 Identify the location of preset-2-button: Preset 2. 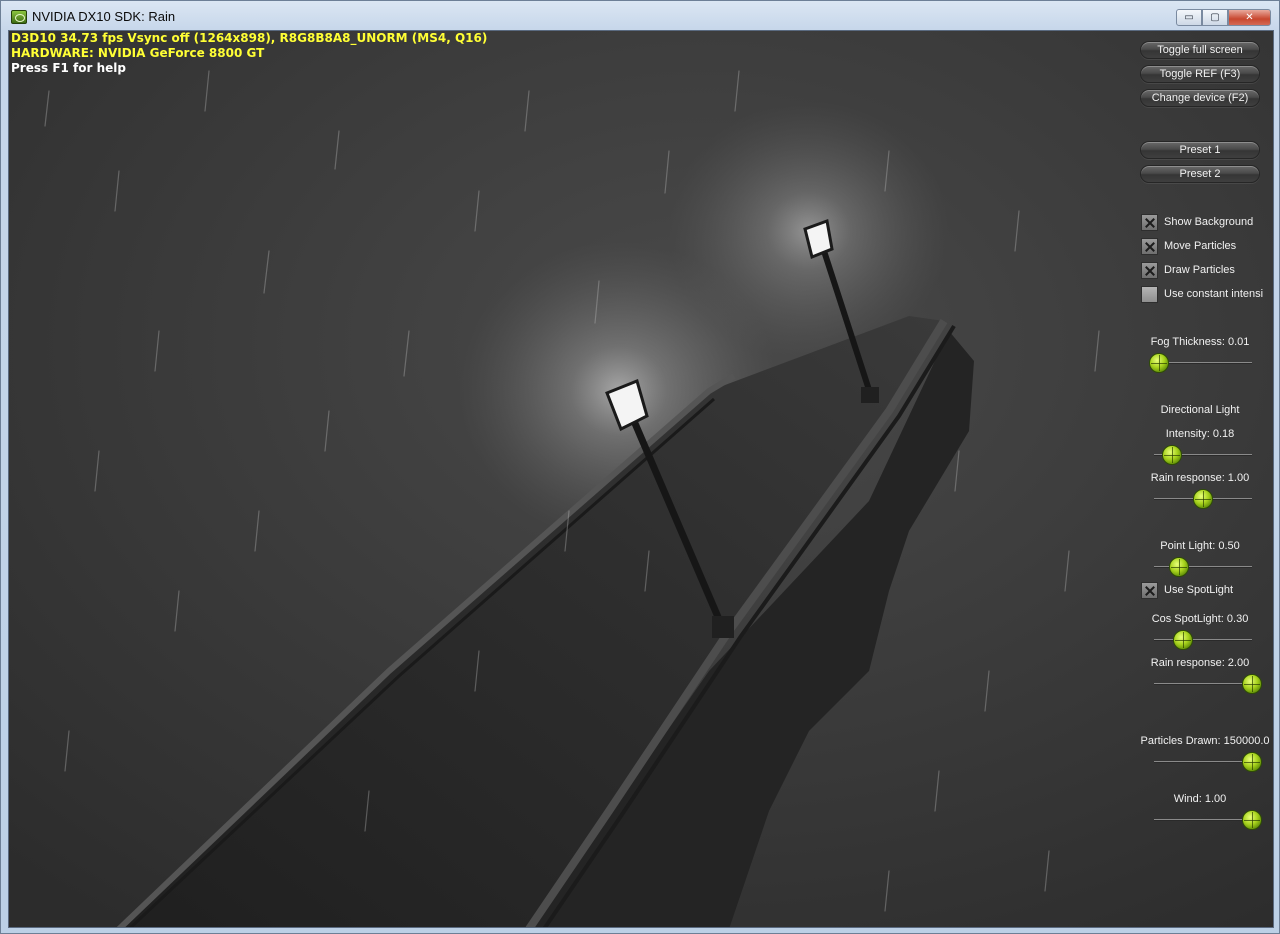
(1200, 174).